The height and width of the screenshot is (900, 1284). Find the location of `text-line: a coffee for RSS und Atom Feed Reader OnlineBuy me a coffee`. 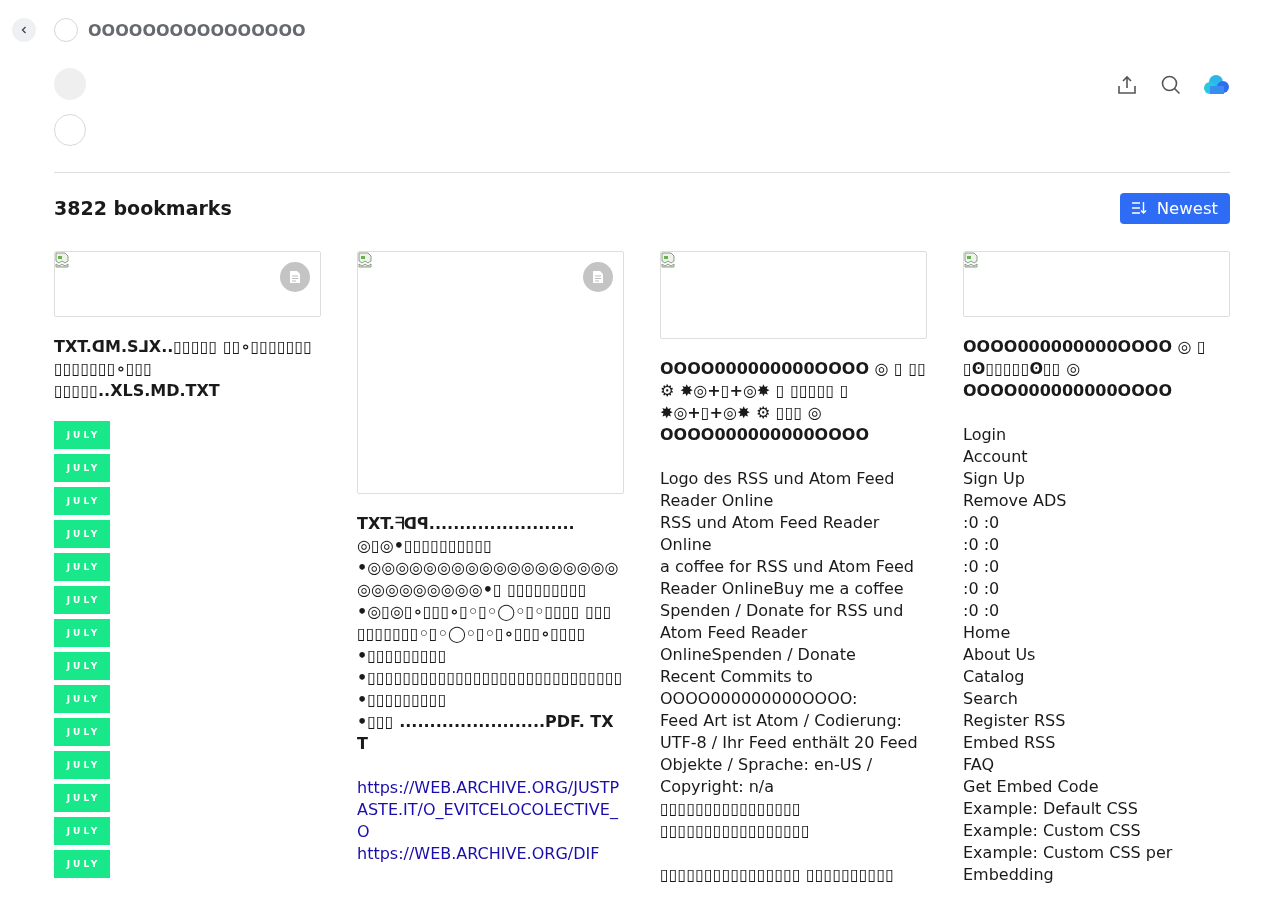

text-line: a coffee for RSS und Atom Feed Reader OnlineBuy me a coffee is located at coordinates (787, 578).